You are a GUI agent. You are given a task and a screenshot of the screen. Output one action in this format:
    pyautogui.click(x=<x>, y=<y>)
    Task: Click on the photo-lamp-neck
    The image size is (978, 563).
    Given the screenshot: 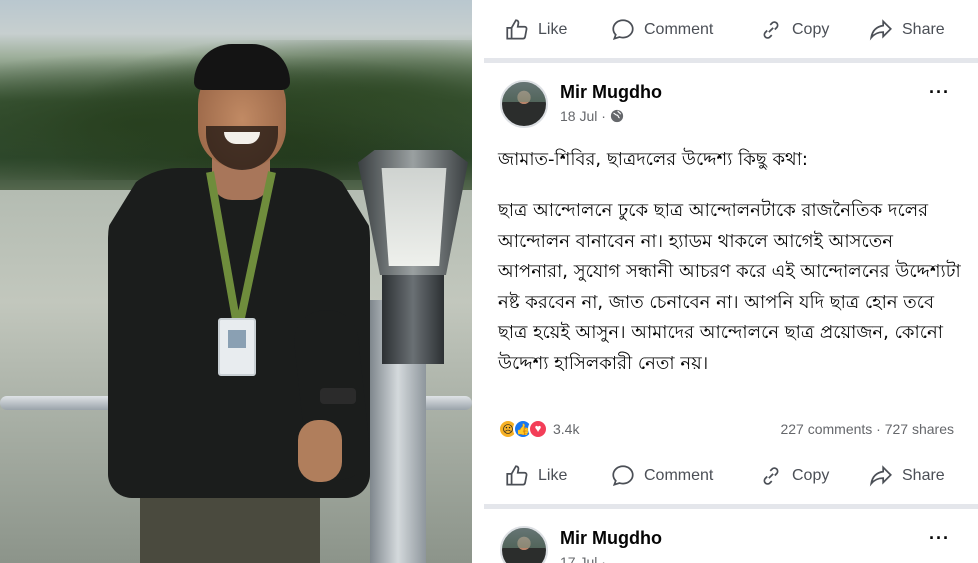 What is the action you would take?
    pyautogui.click(x=413, y=318)
    